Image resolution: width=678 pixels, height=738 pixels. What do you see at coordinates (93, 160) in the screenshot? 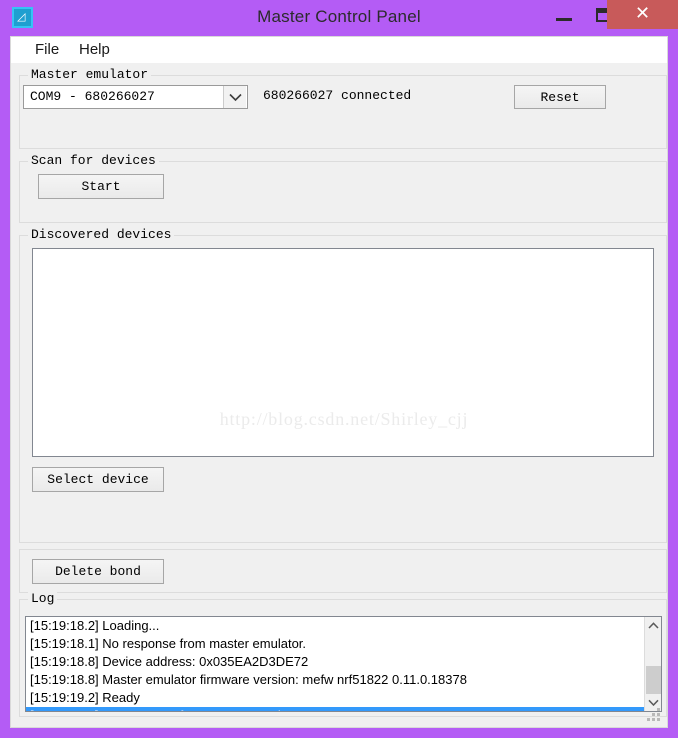
I see `scan-for-devices-legend: Scan for devices` at bounding box center [93, 160].